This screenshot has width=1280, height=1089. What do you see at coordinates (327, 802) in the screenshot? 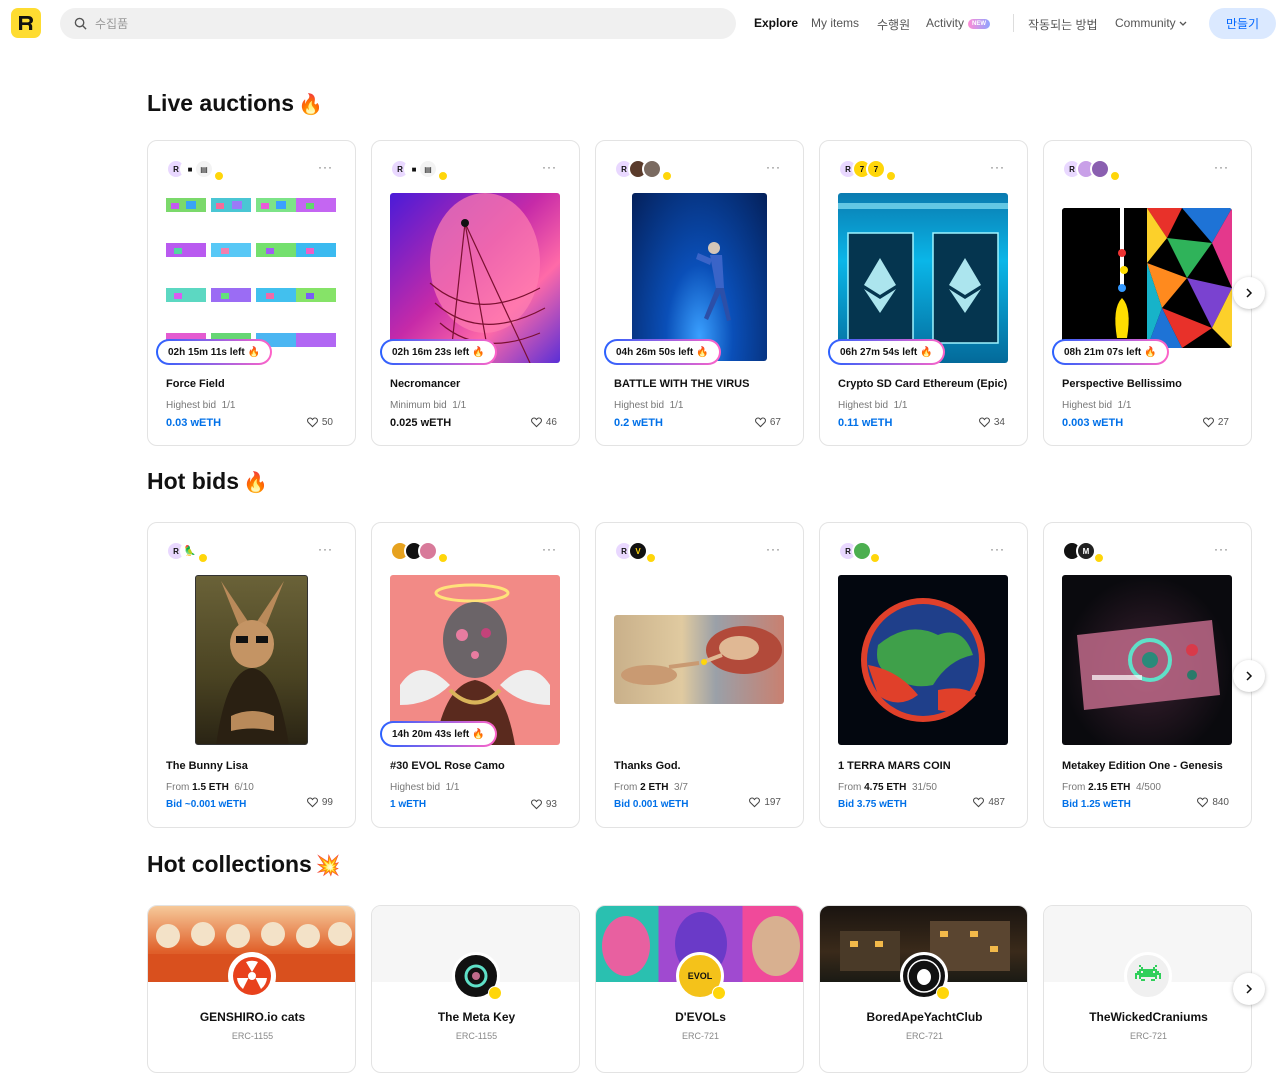
I see `like-count: 99` at bounding box center [327, 802].